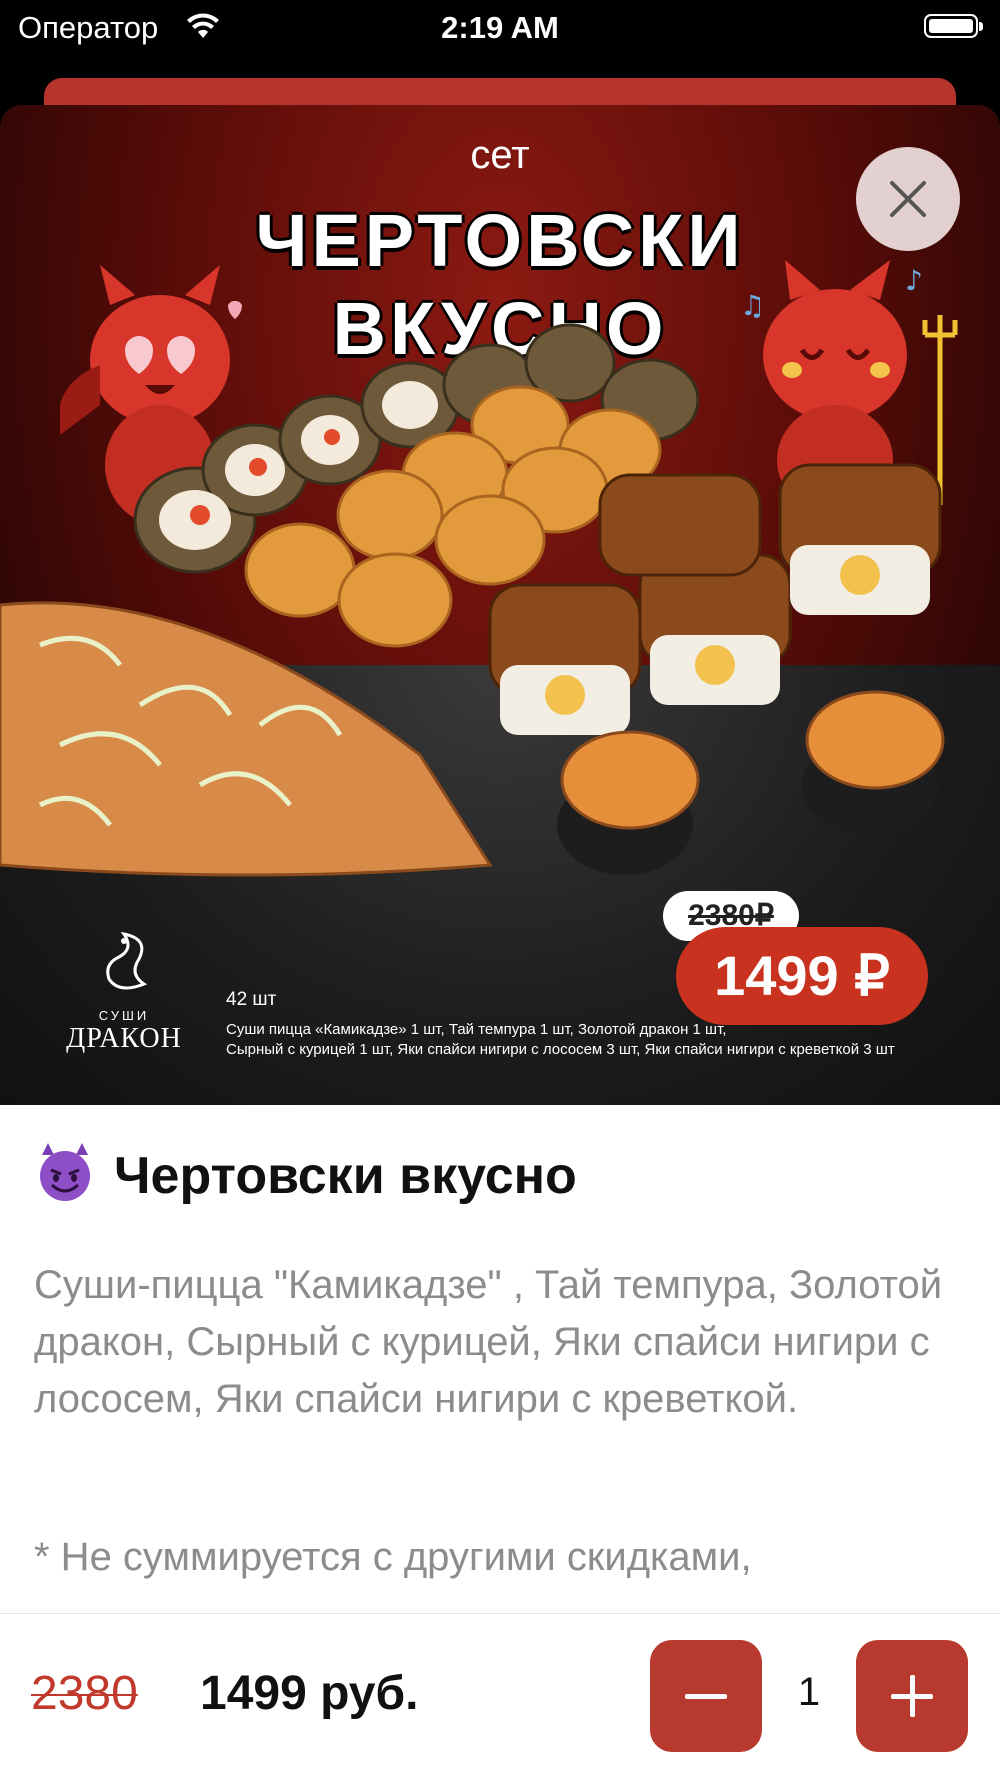  I want to click on product-title-text: Чертовски вкусно, so click(345, 1176).